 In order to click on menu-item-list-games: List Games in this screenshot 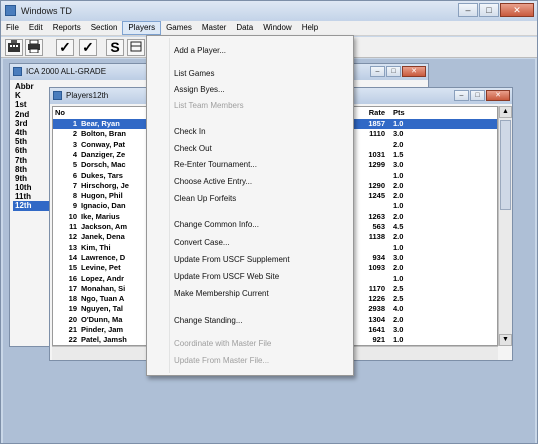, I will do `click(194, 74)`.